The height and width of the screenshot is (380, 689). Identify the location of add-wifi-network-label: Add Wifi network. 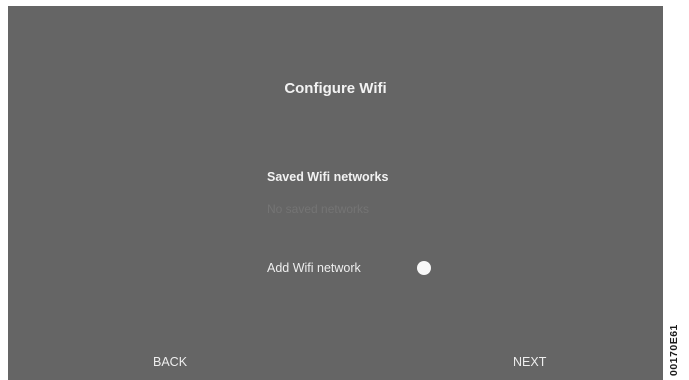
(314, 268).